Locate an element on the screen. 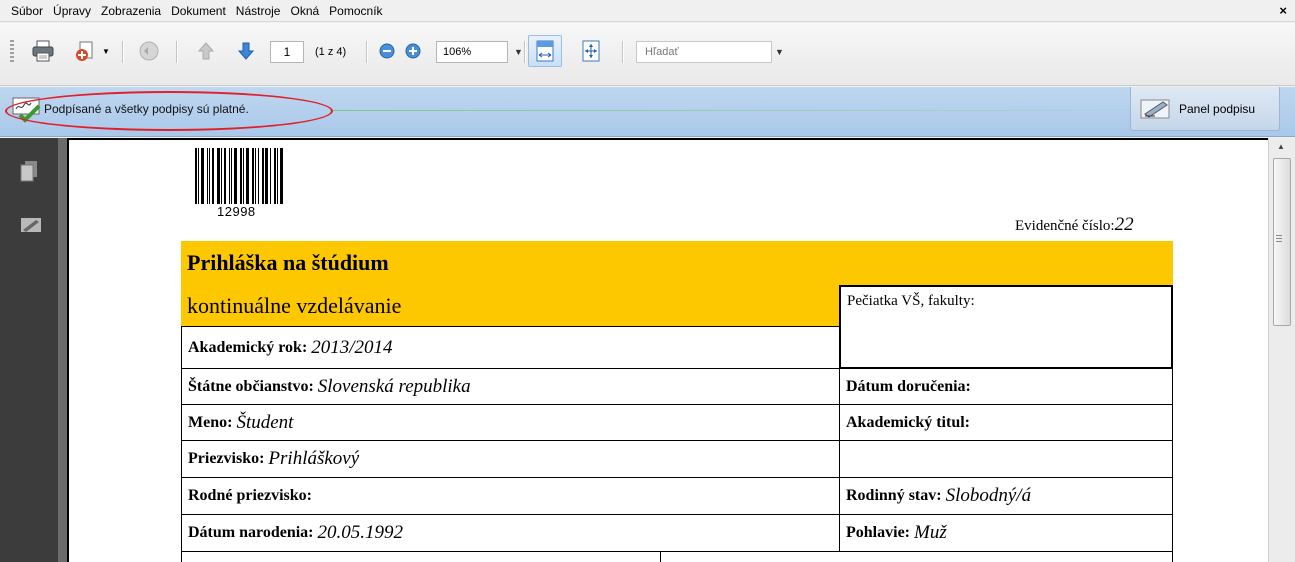 The height and width of the screenshot is (562, 1295). menu-window: Okná is located at coordinates (304, 11).